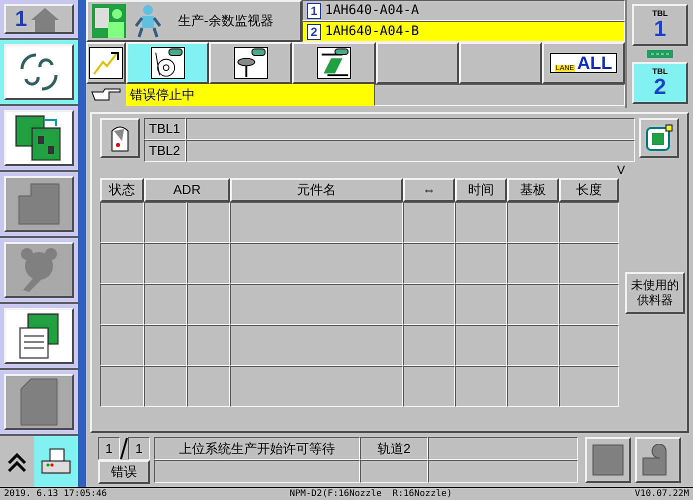  What do you see at coordinates (21, 19) in the screenshot?
I see `screen-number: 1` at bounding box center [21, 19].